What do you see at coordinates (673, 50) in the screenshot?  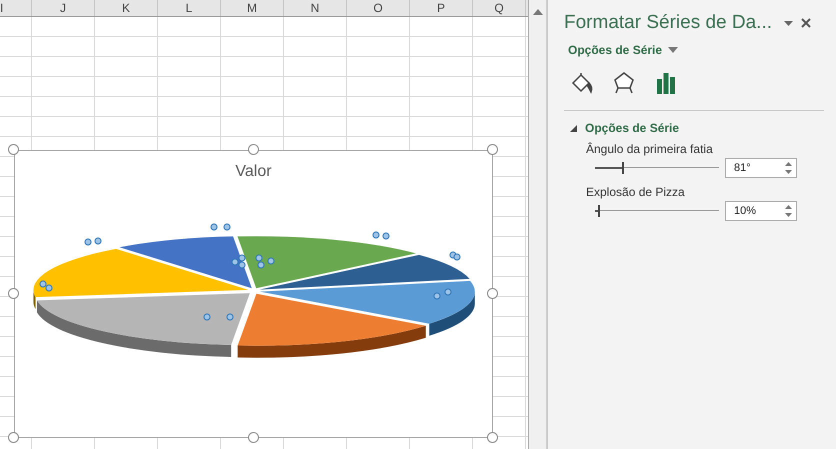 I see `caret-icon` at bounding box center [673, 50].